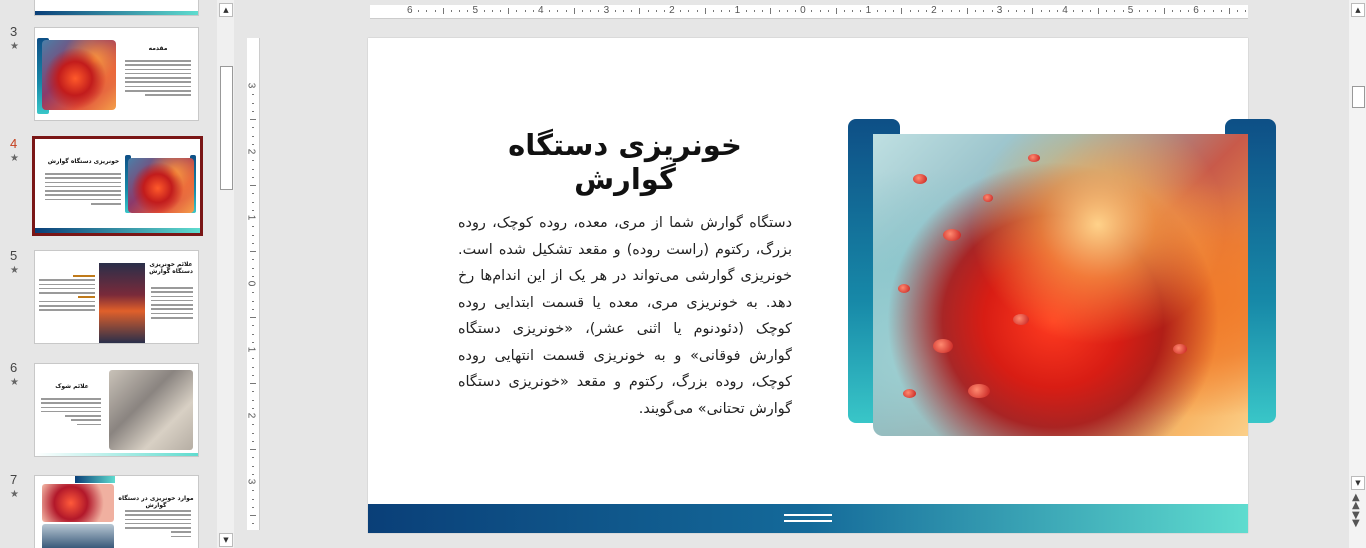 The image size is (1366, 548). What do you see at coordinates (625, 162) in the screenshot?
I see `slide-title: خونریزی دستگاه گوارش` at bounding box center [625, 162].